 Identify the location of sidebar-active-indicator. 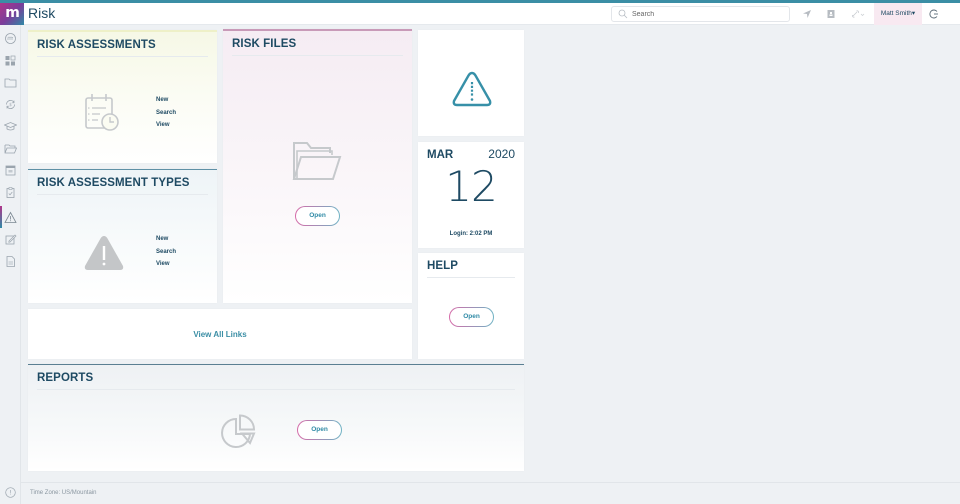
(1, 217).